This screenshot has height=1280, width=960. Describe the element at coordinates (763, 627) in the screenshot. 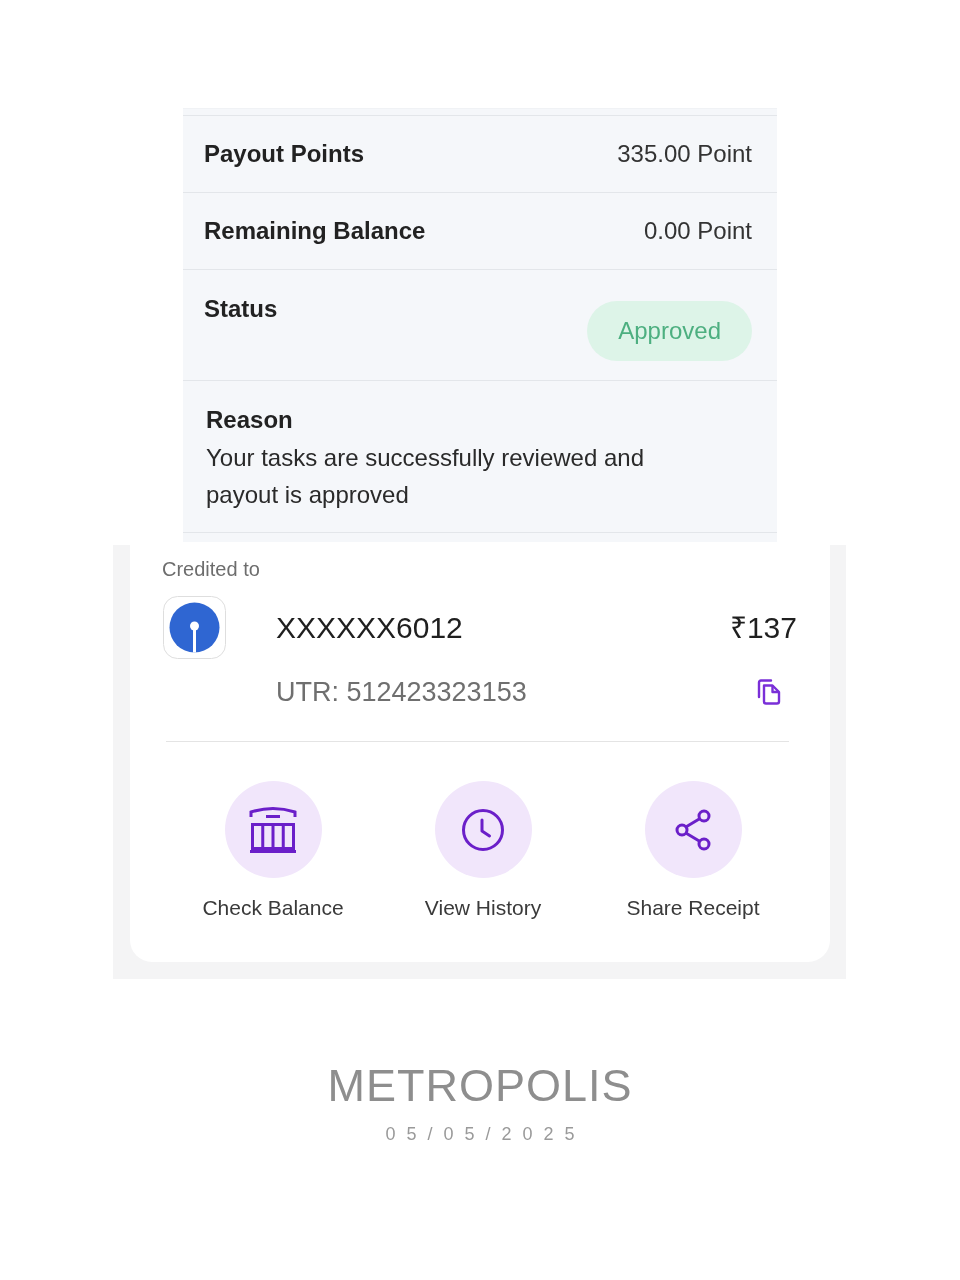

I see `amount: ₹137` at that location.